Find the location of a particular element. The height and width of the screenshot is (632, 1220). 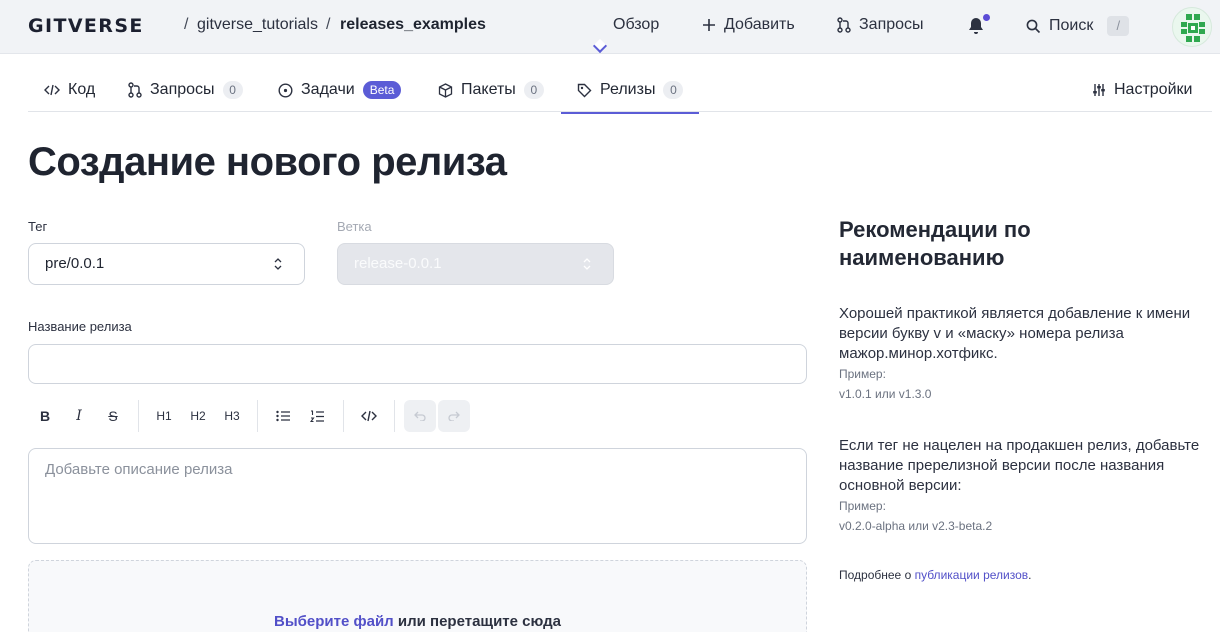

tab-settings-label: Настройки is located at coordinates (1153, 89).